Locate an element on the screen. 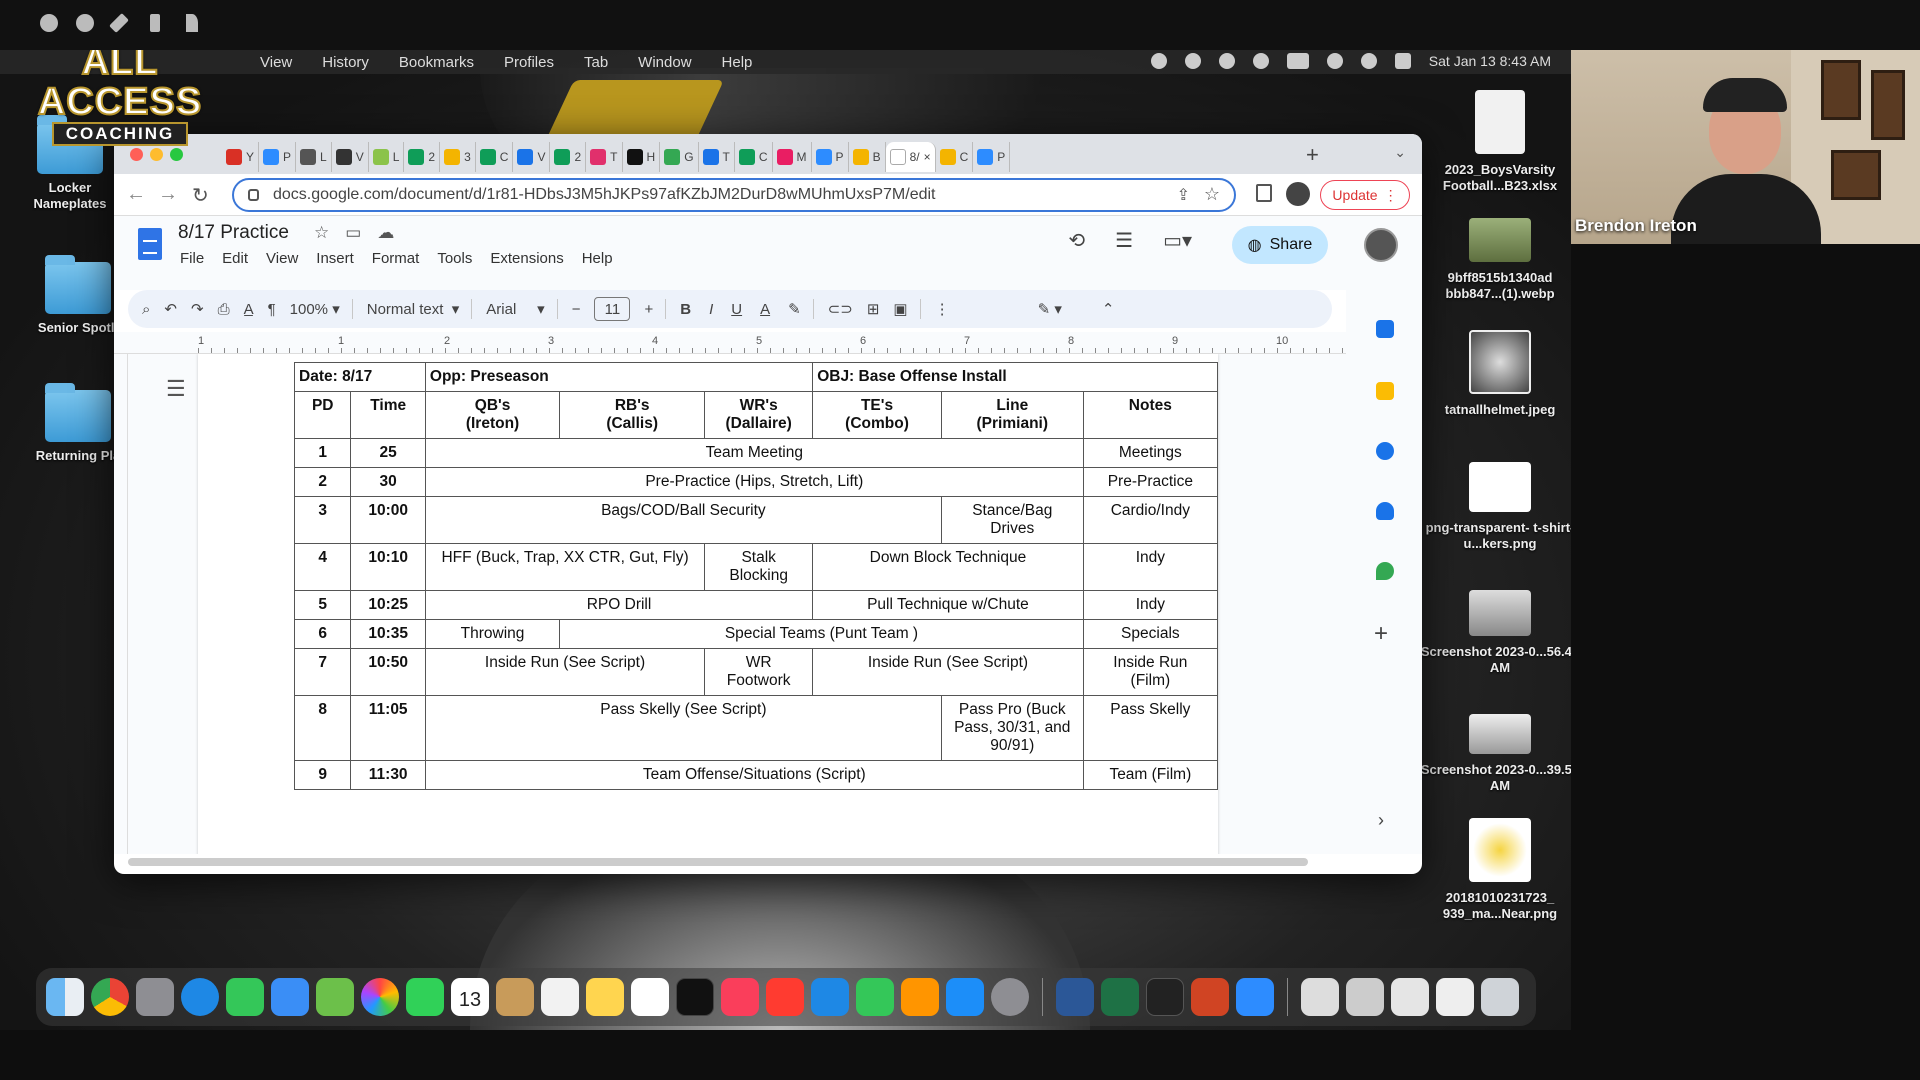 This screenshot has height=1080, width=1920. header-qb: QB's (Ireton) is located at coordinates (492, 415).